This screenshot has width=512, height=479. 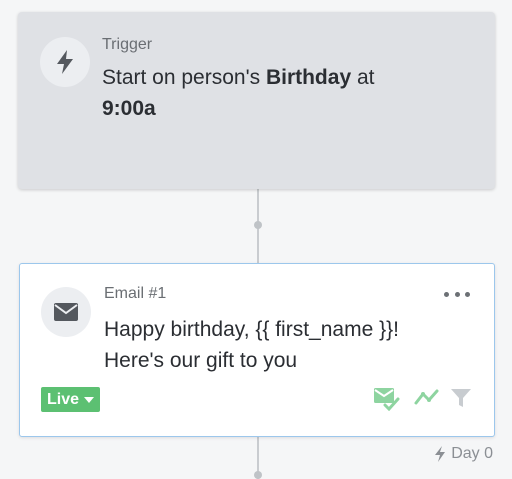 What do you see at coordinates (184, 77) in the screenshot?
I see `trigger-text-prefix: Start on person's` at bounding box center [184, 77].